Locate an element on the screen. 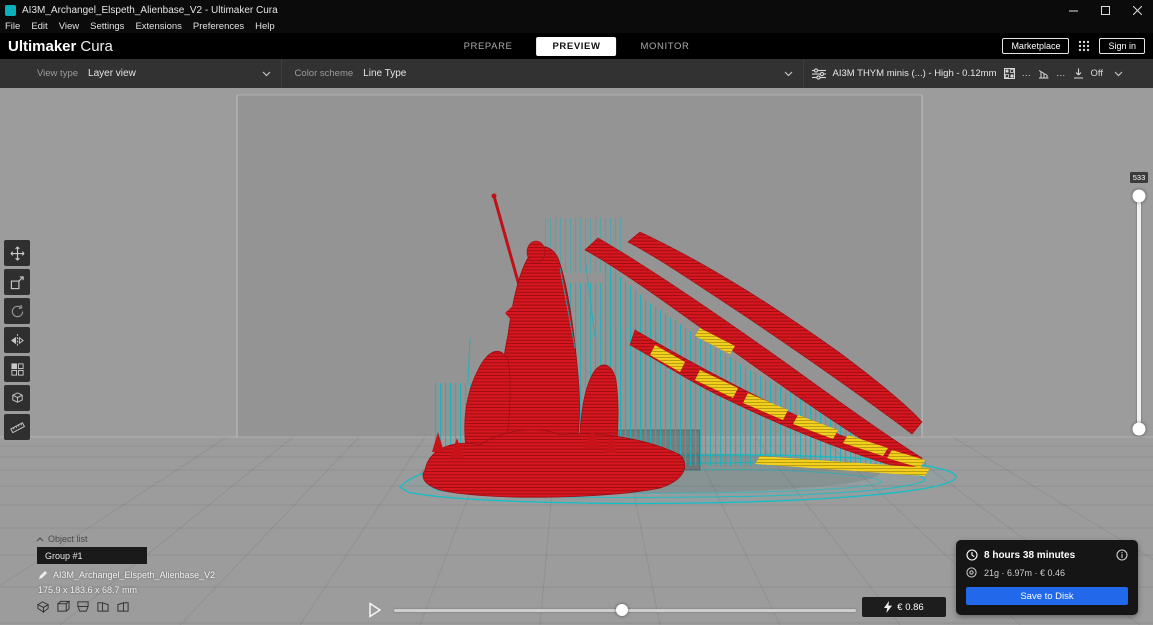  object-list-toggle: Object list is located at coordinates (62, 539).